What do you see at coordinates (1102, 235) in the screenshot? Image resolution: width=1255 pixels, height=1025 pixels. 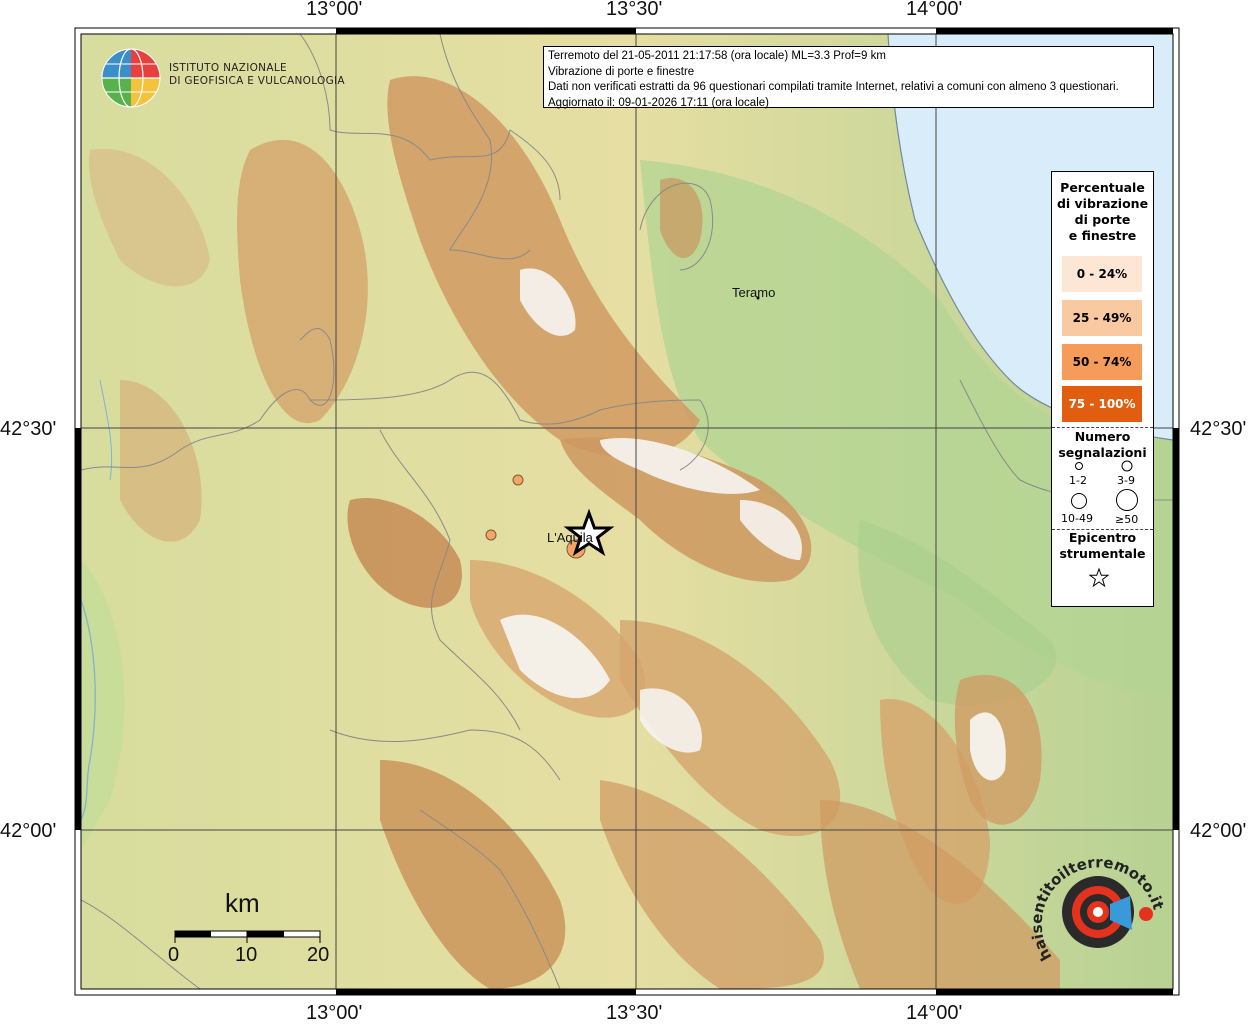 I see `legend-title-line: e finestre` at bounding box center [1102, 235].